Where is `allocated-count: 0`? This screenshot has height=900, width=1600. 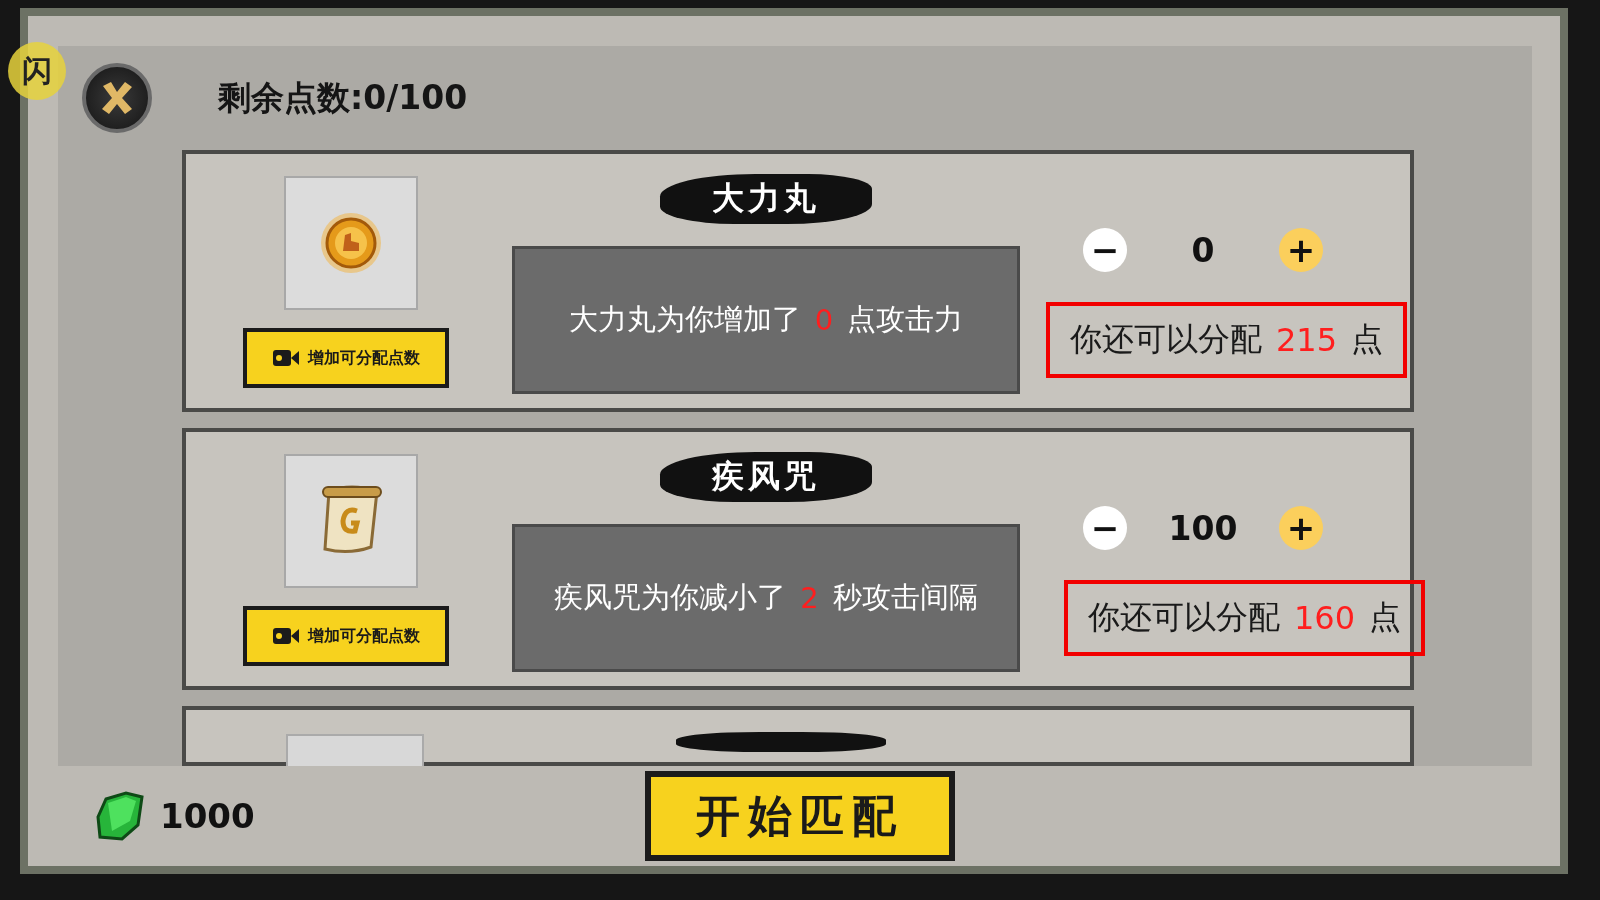 allocated-count: 0 is located at coordinates (1203, 250).